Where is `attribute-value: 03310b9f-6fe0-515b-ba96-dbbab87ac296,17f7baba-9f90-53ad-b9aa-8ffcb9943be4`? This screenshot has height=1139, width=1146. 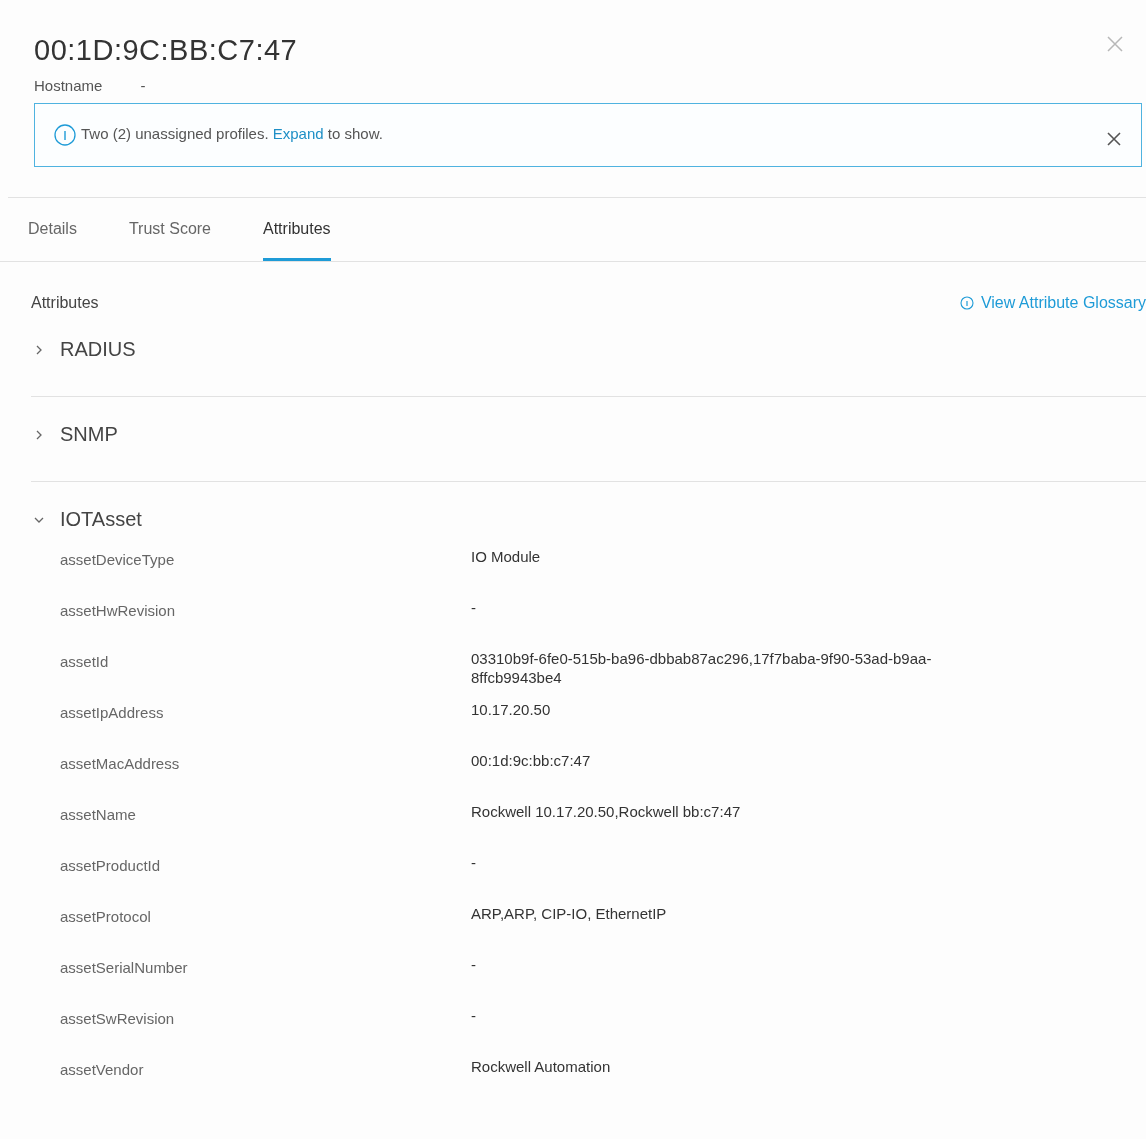
attribute-value: 03310b9f-6fe0-515b-ba96-dbbab87ac296,17f7baba-9f90-53ad-b9aa-8ffcb9943be4 is located at coordinates (702, 668).